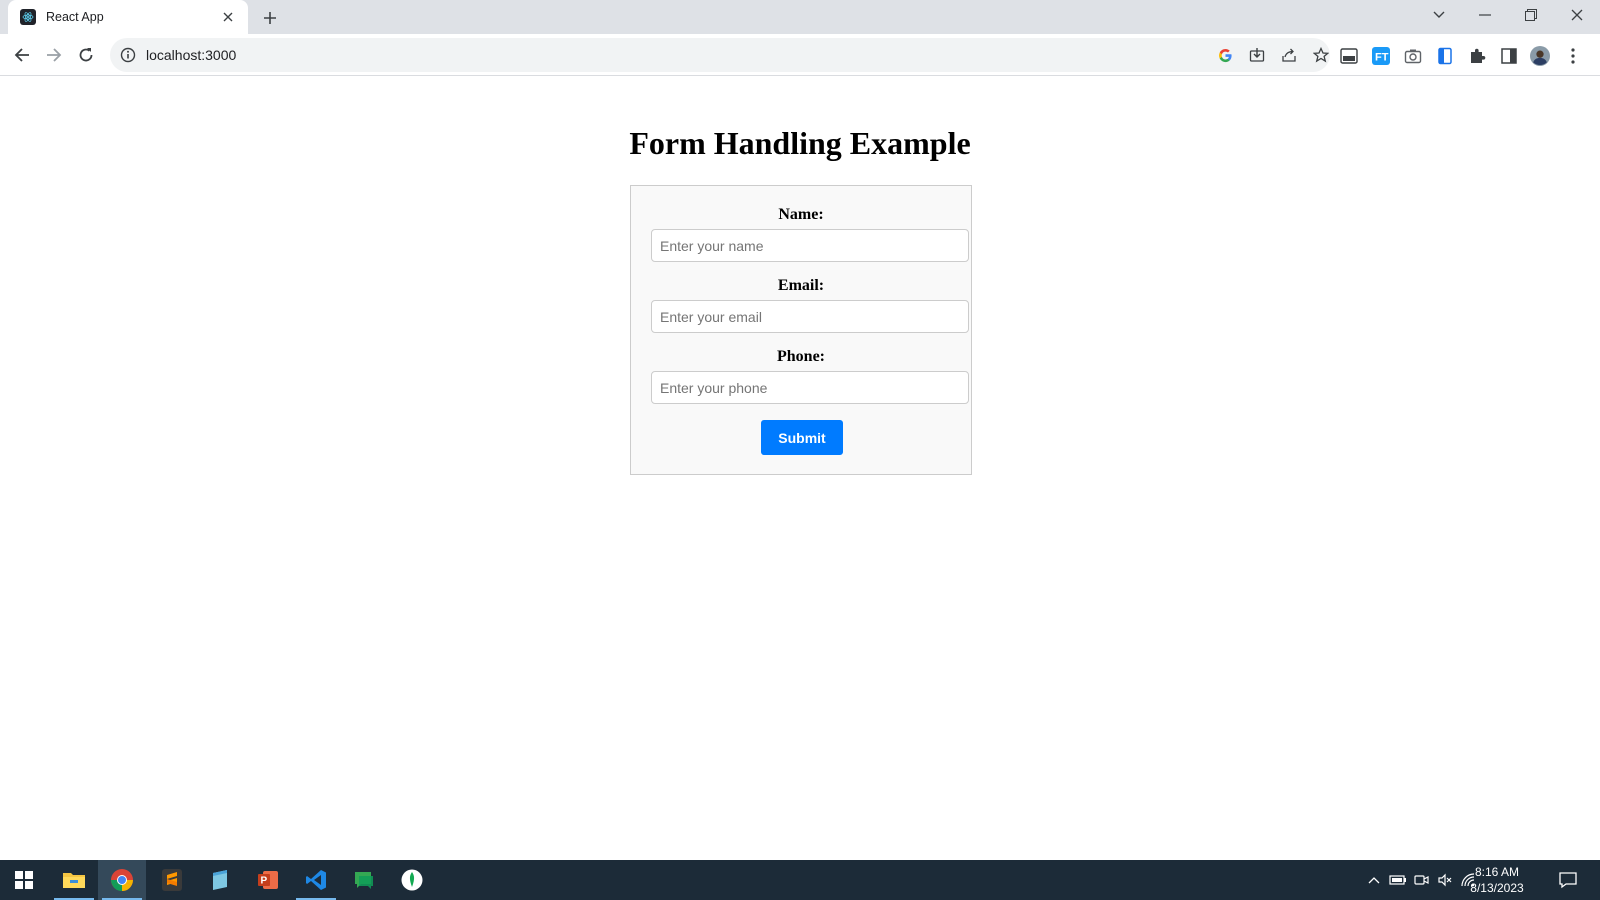 This screenshot has width=1600, height=900. What do you see at coordinates (128, 17) in the screenshot?
I see `browser-tab-react-app: React App` at bounding box center [128, 17].